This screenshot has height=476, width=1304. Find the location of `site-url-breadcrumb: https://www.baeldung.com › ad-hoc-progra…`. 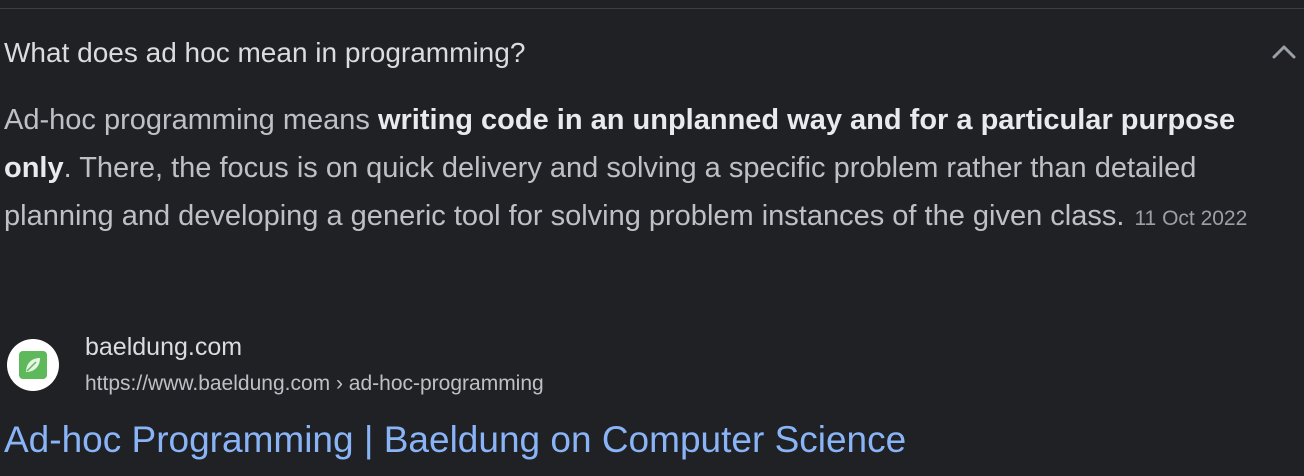

site-url-breadcrumb: https://www.baeldung.com › ad-hoc-progra… is located at coordinates (314, 384).